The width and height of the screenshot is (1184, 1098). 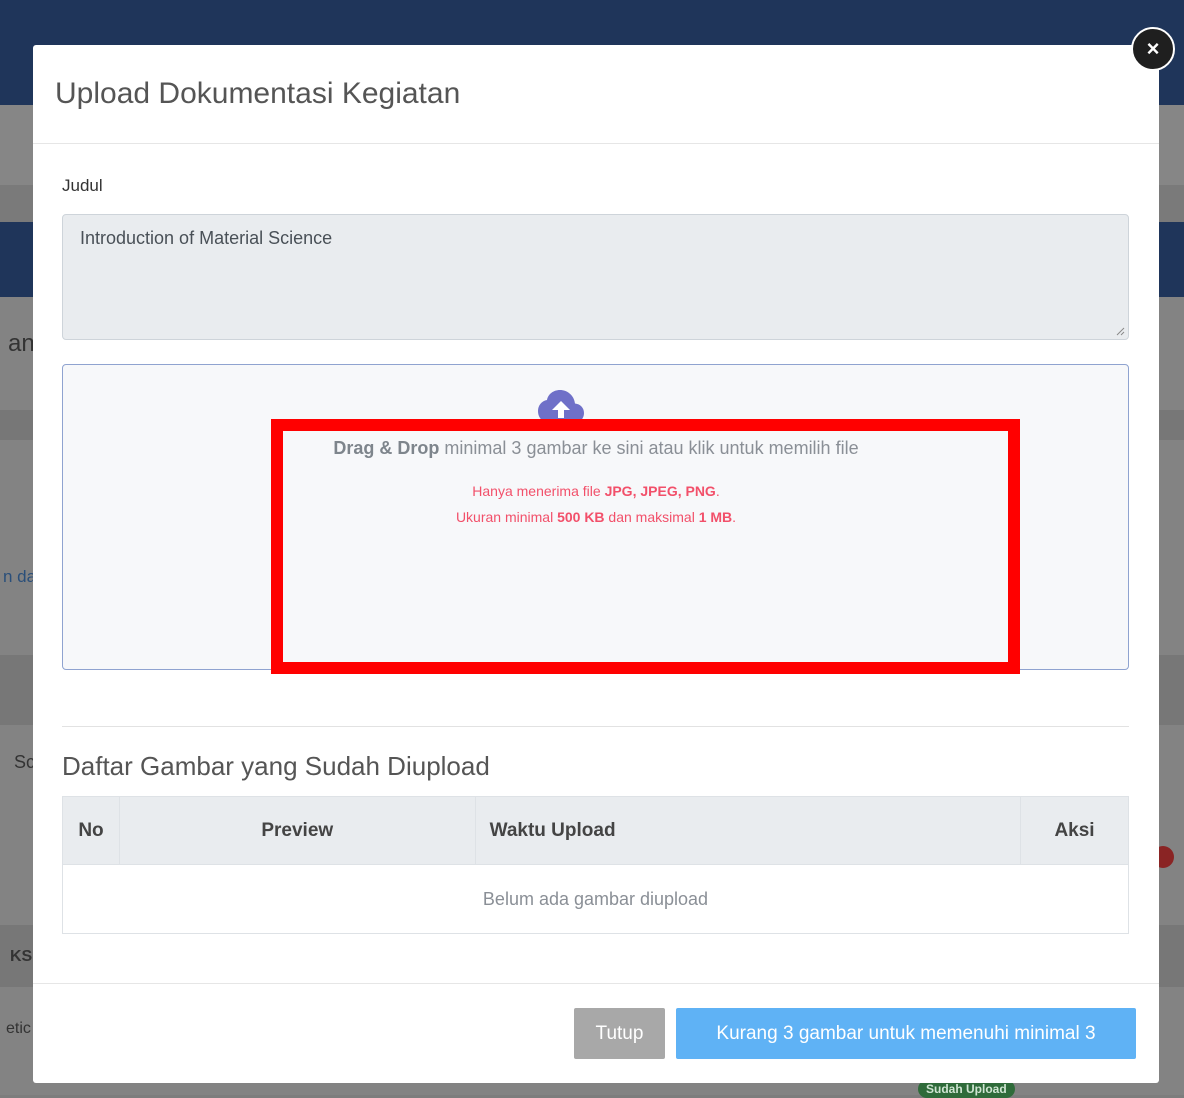 What do you see at coordinates (258, 93) in the screenshot?
I see `modal-title: Upload Dokumentasi Kegiatan` at bounding box center [258, 93].